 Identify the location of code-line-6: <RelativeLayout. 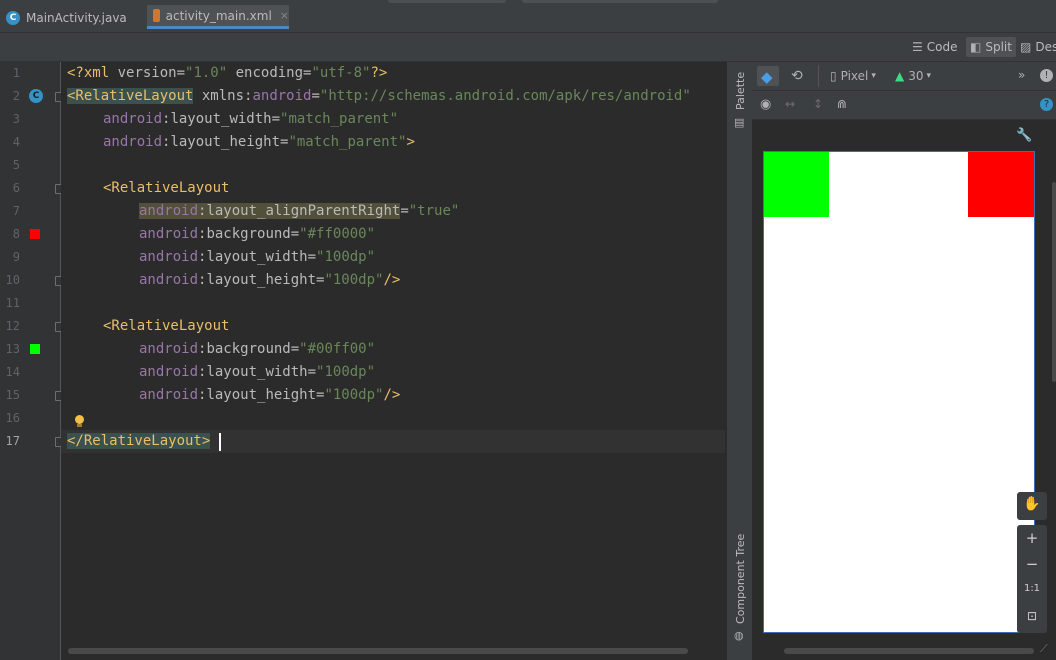
(166, 188).